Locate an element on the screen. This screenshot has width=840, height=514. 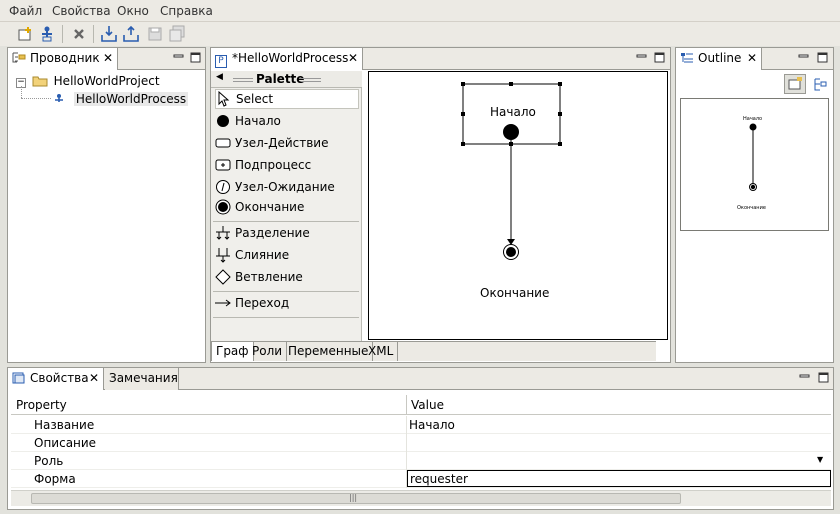
explorer-tabbar: Проводник ✕ is located at coordinates (106, 59).